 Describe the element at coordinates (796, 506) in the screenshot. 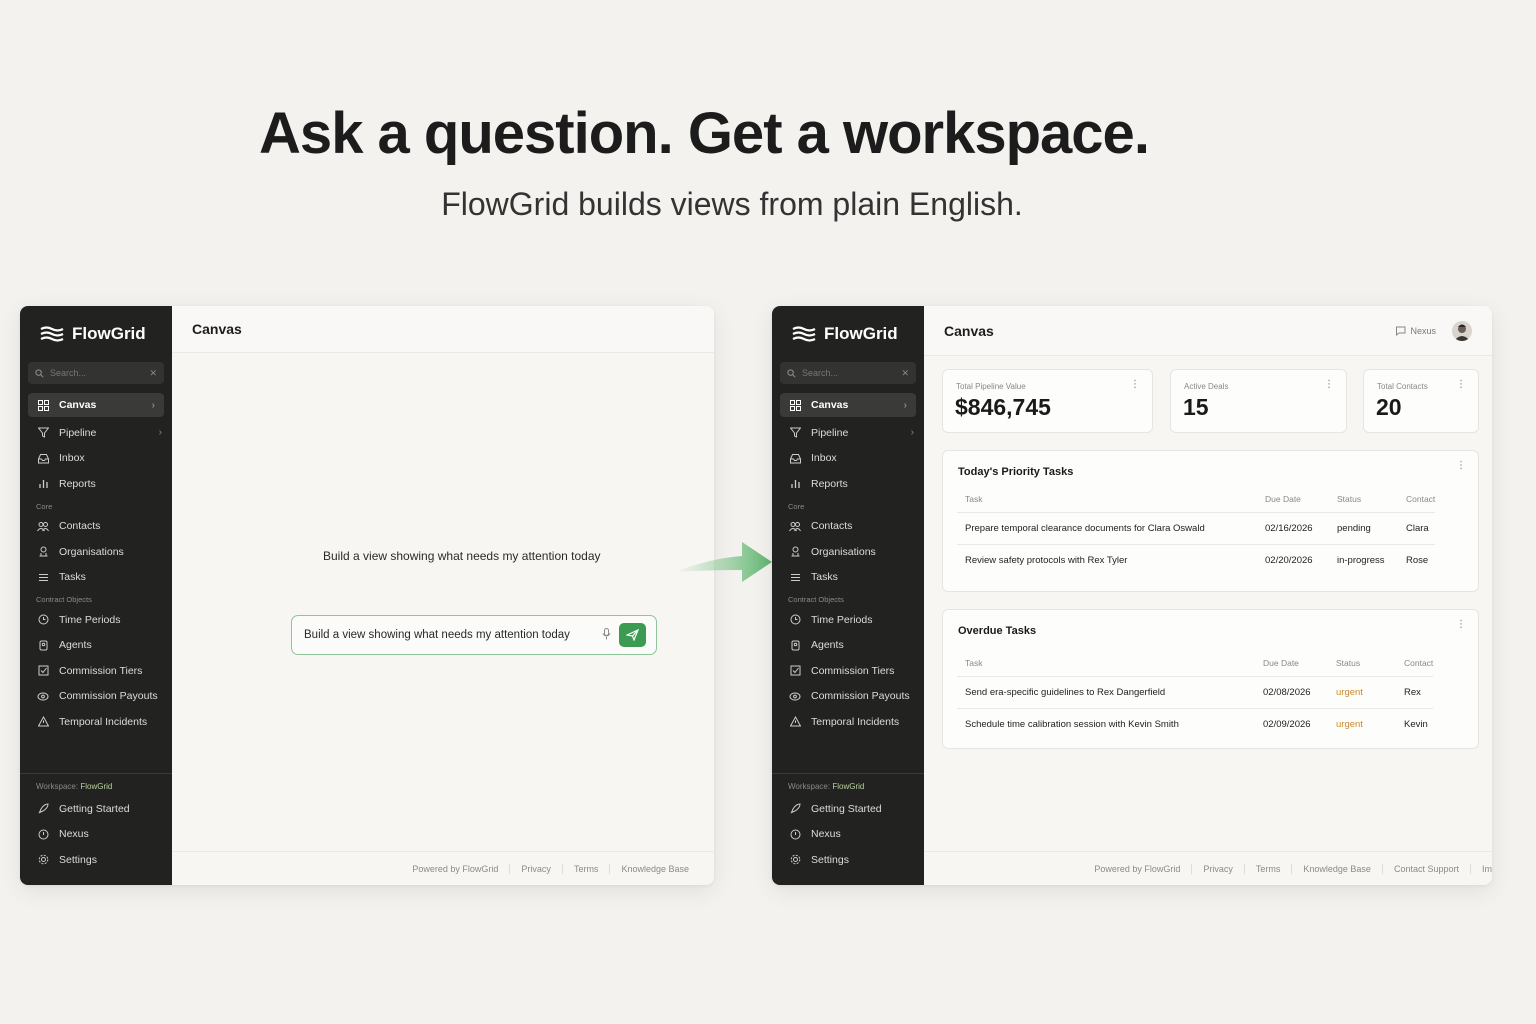

I see `section-label-core: Core` at that location.